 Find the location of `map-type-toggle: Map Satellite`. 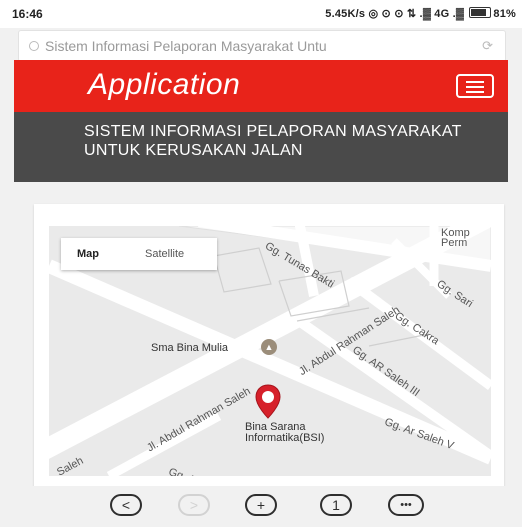

map-type-toggle: Map Satellite is located at coordinates (139, 254).